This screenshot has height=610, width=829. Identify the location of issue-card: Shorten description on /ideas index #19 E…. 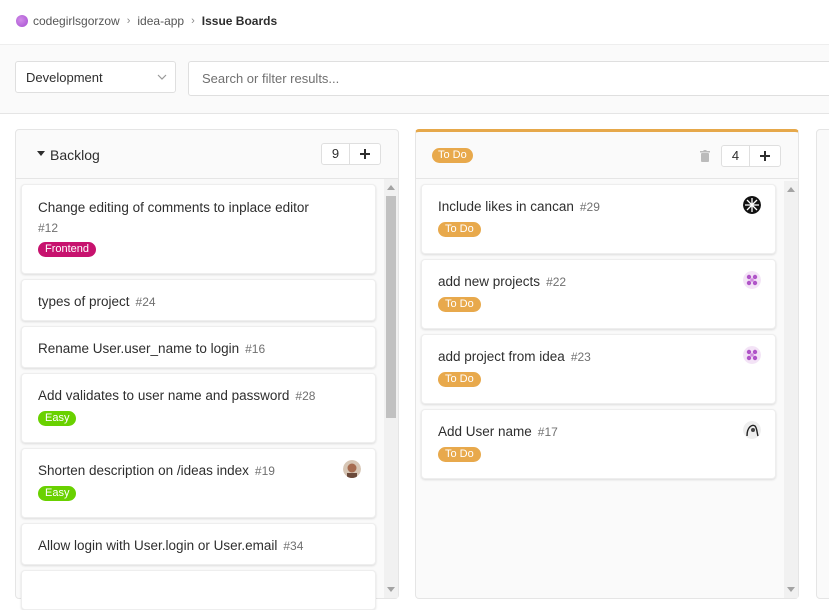
(198, 483).